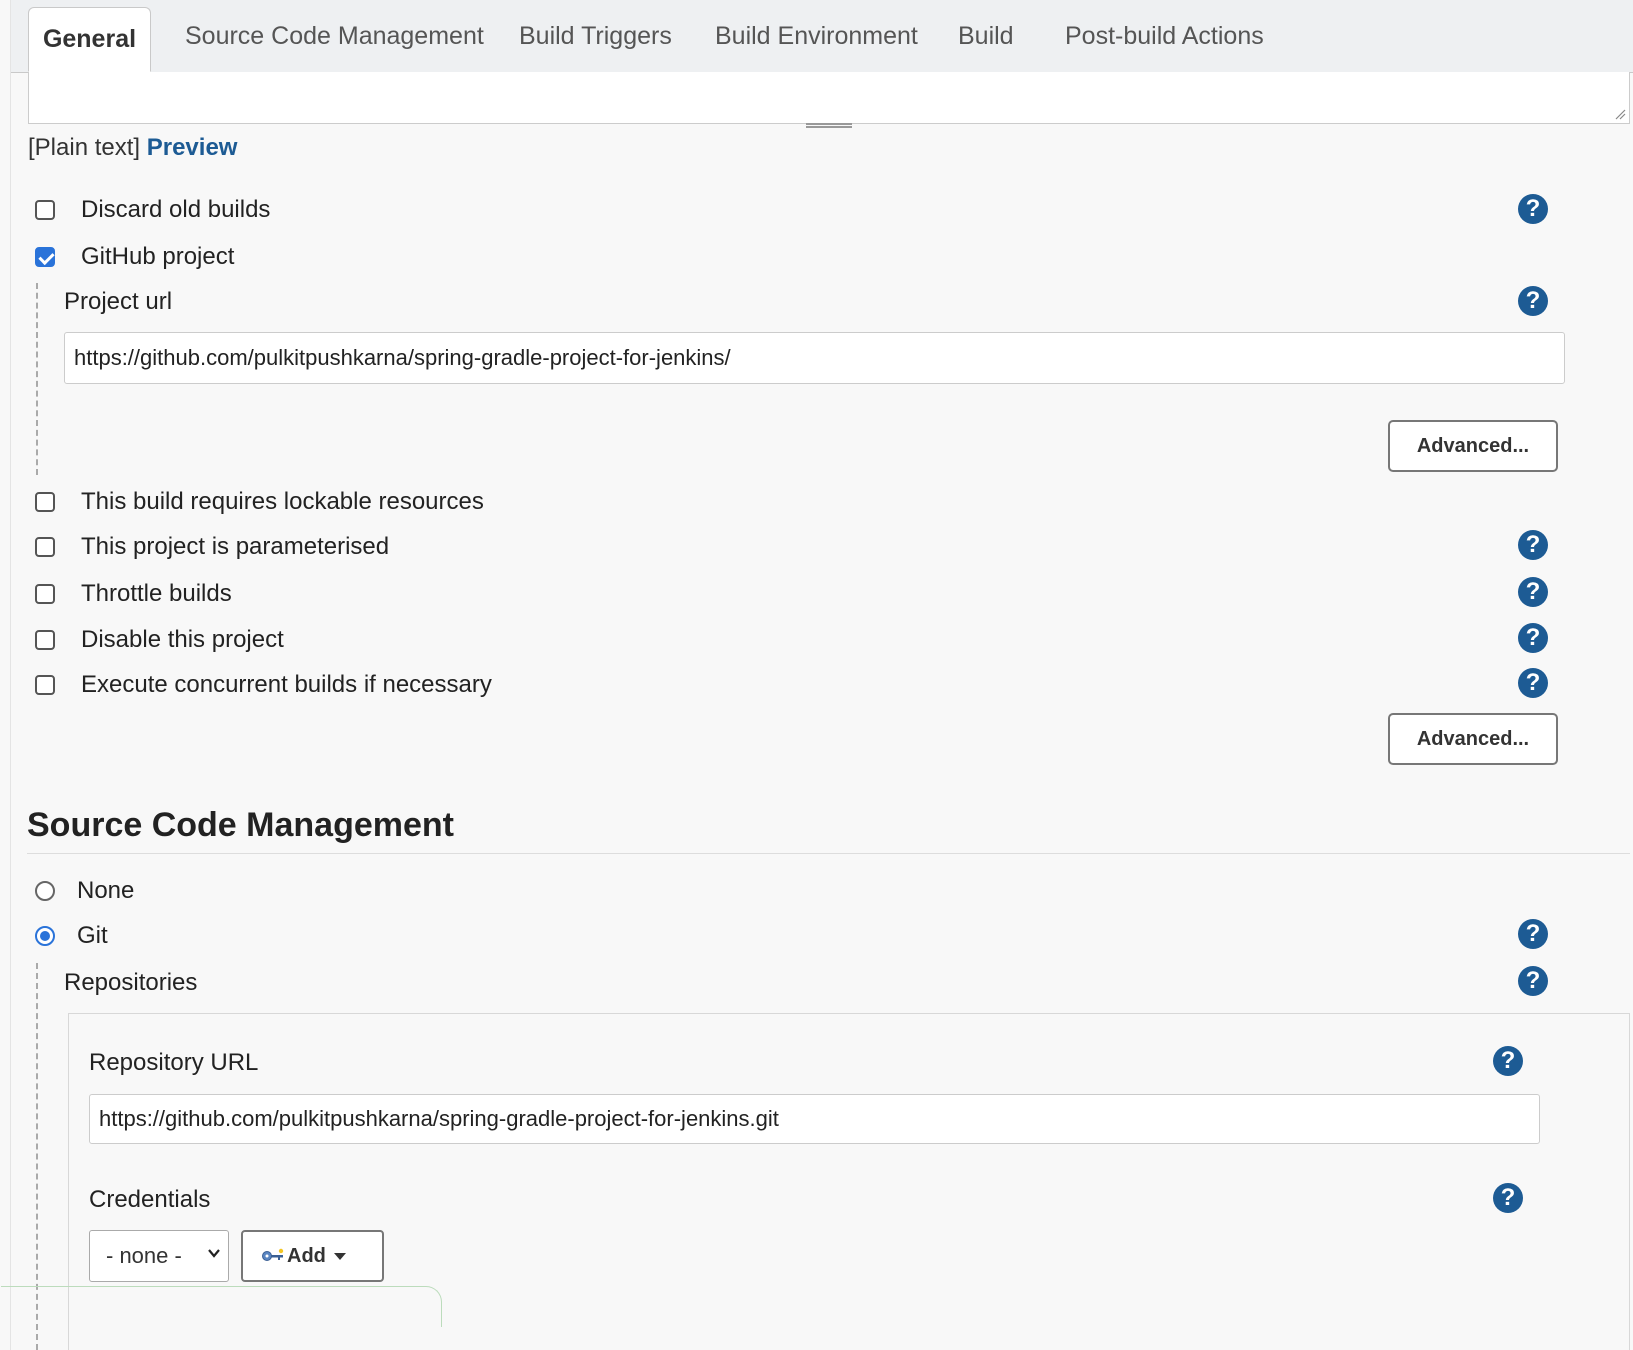 The image size is (1633, 1350). Describe the element at coordinates (214, 1253) in the screenshot. I see `chevron-down-icon` at that location.